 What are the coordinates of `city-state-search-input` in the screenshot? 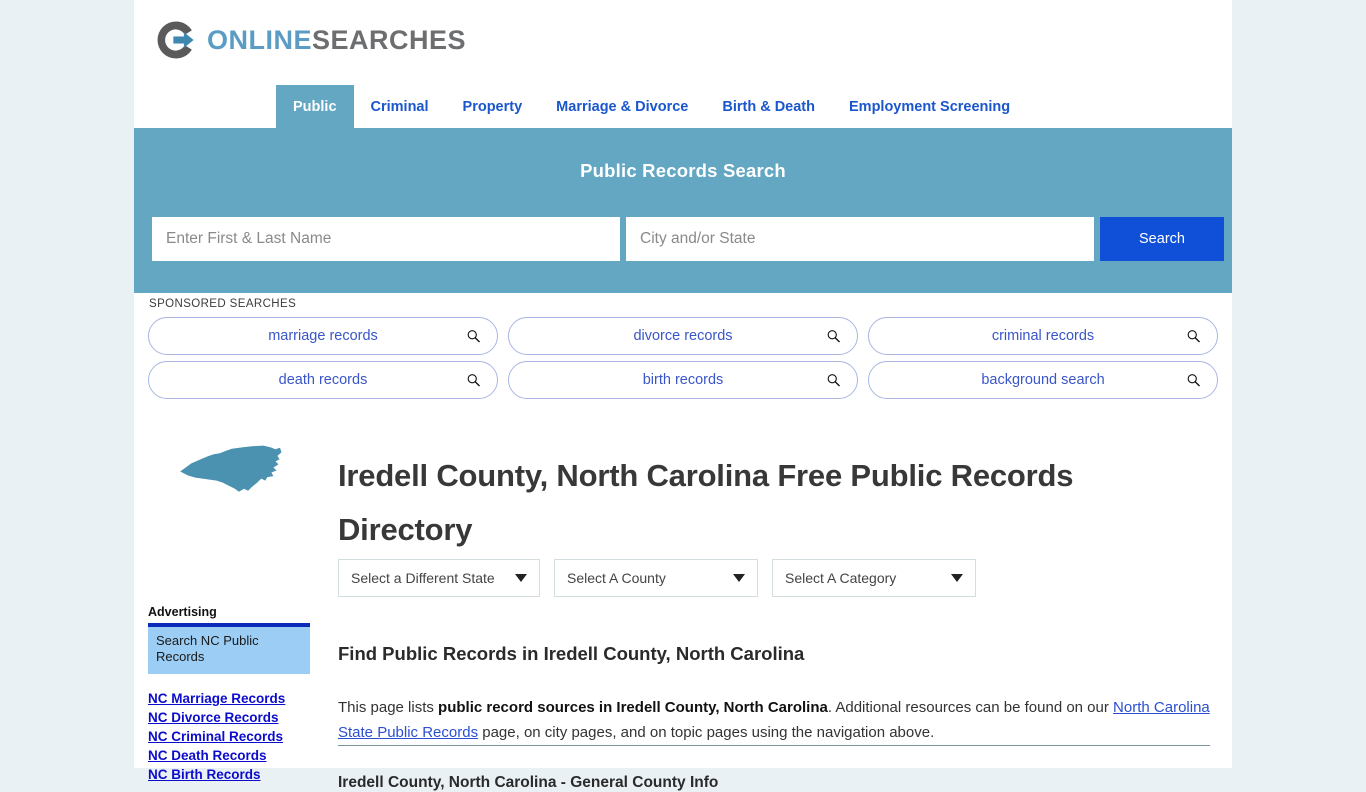 It's located at (860, 239).